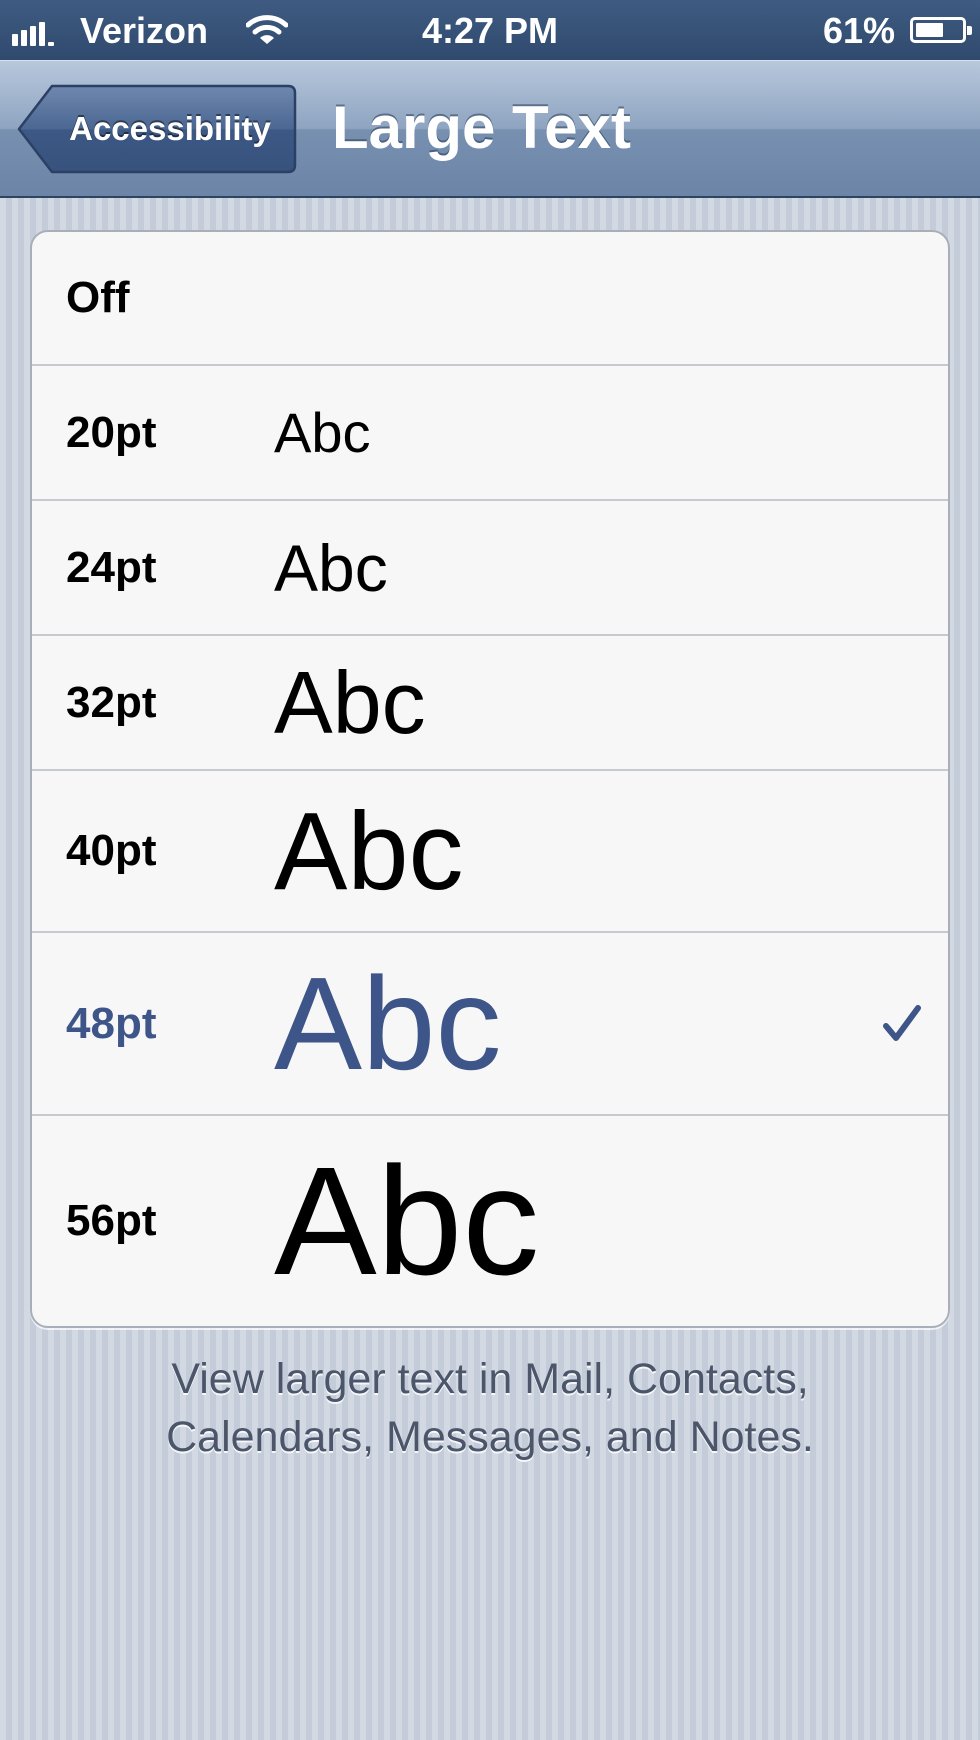  I want to click on option-label: 56pt, so click(111, 1220).